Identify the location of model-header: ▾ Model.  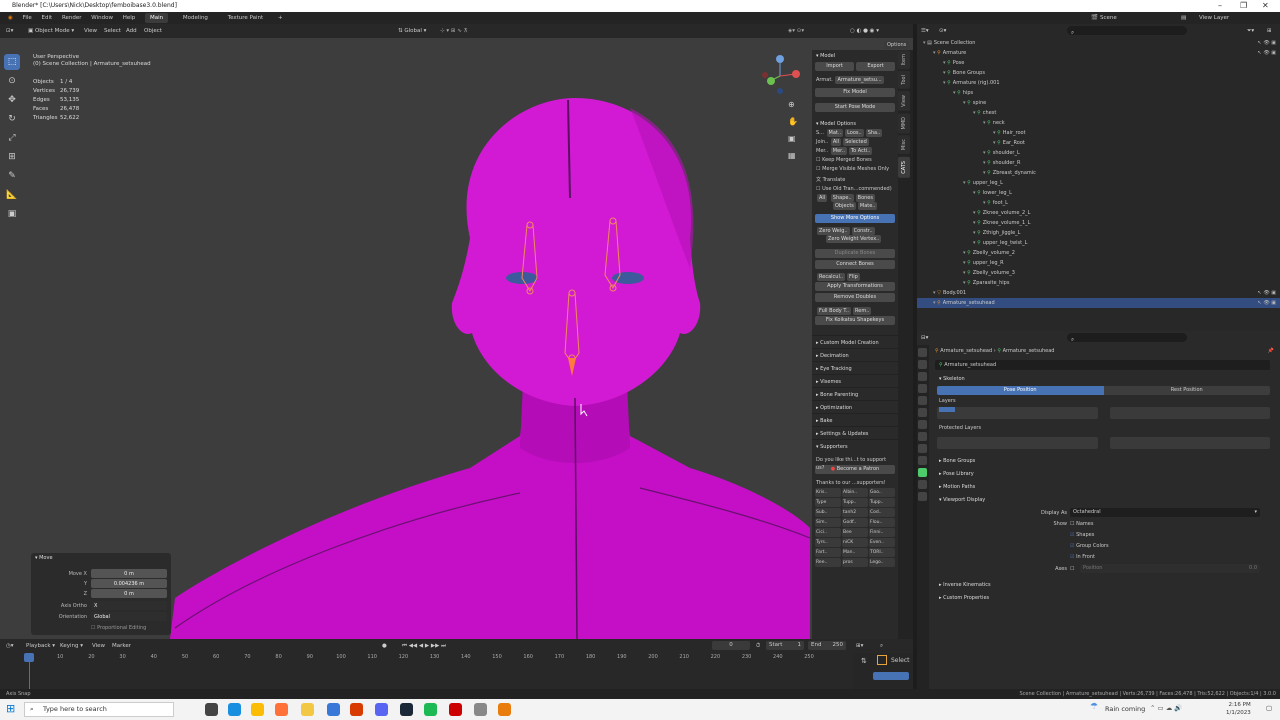
(855, 54).